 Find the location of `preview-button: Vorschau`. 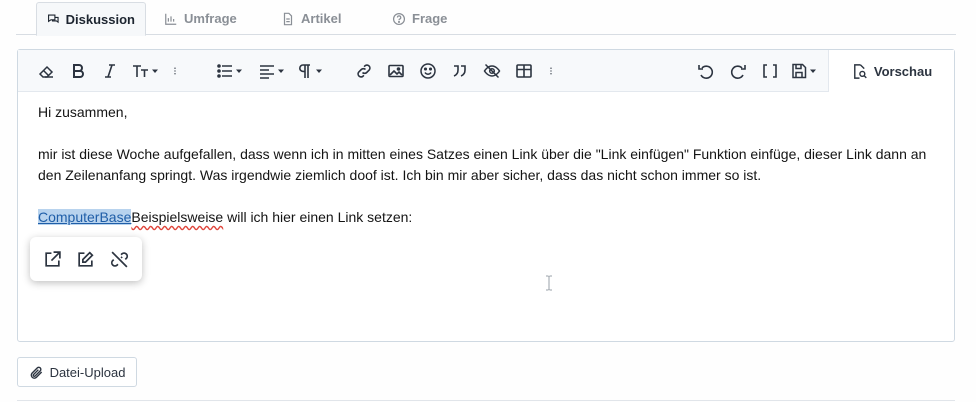

preview-button: Vorschau is located at coordinates (891, 71).